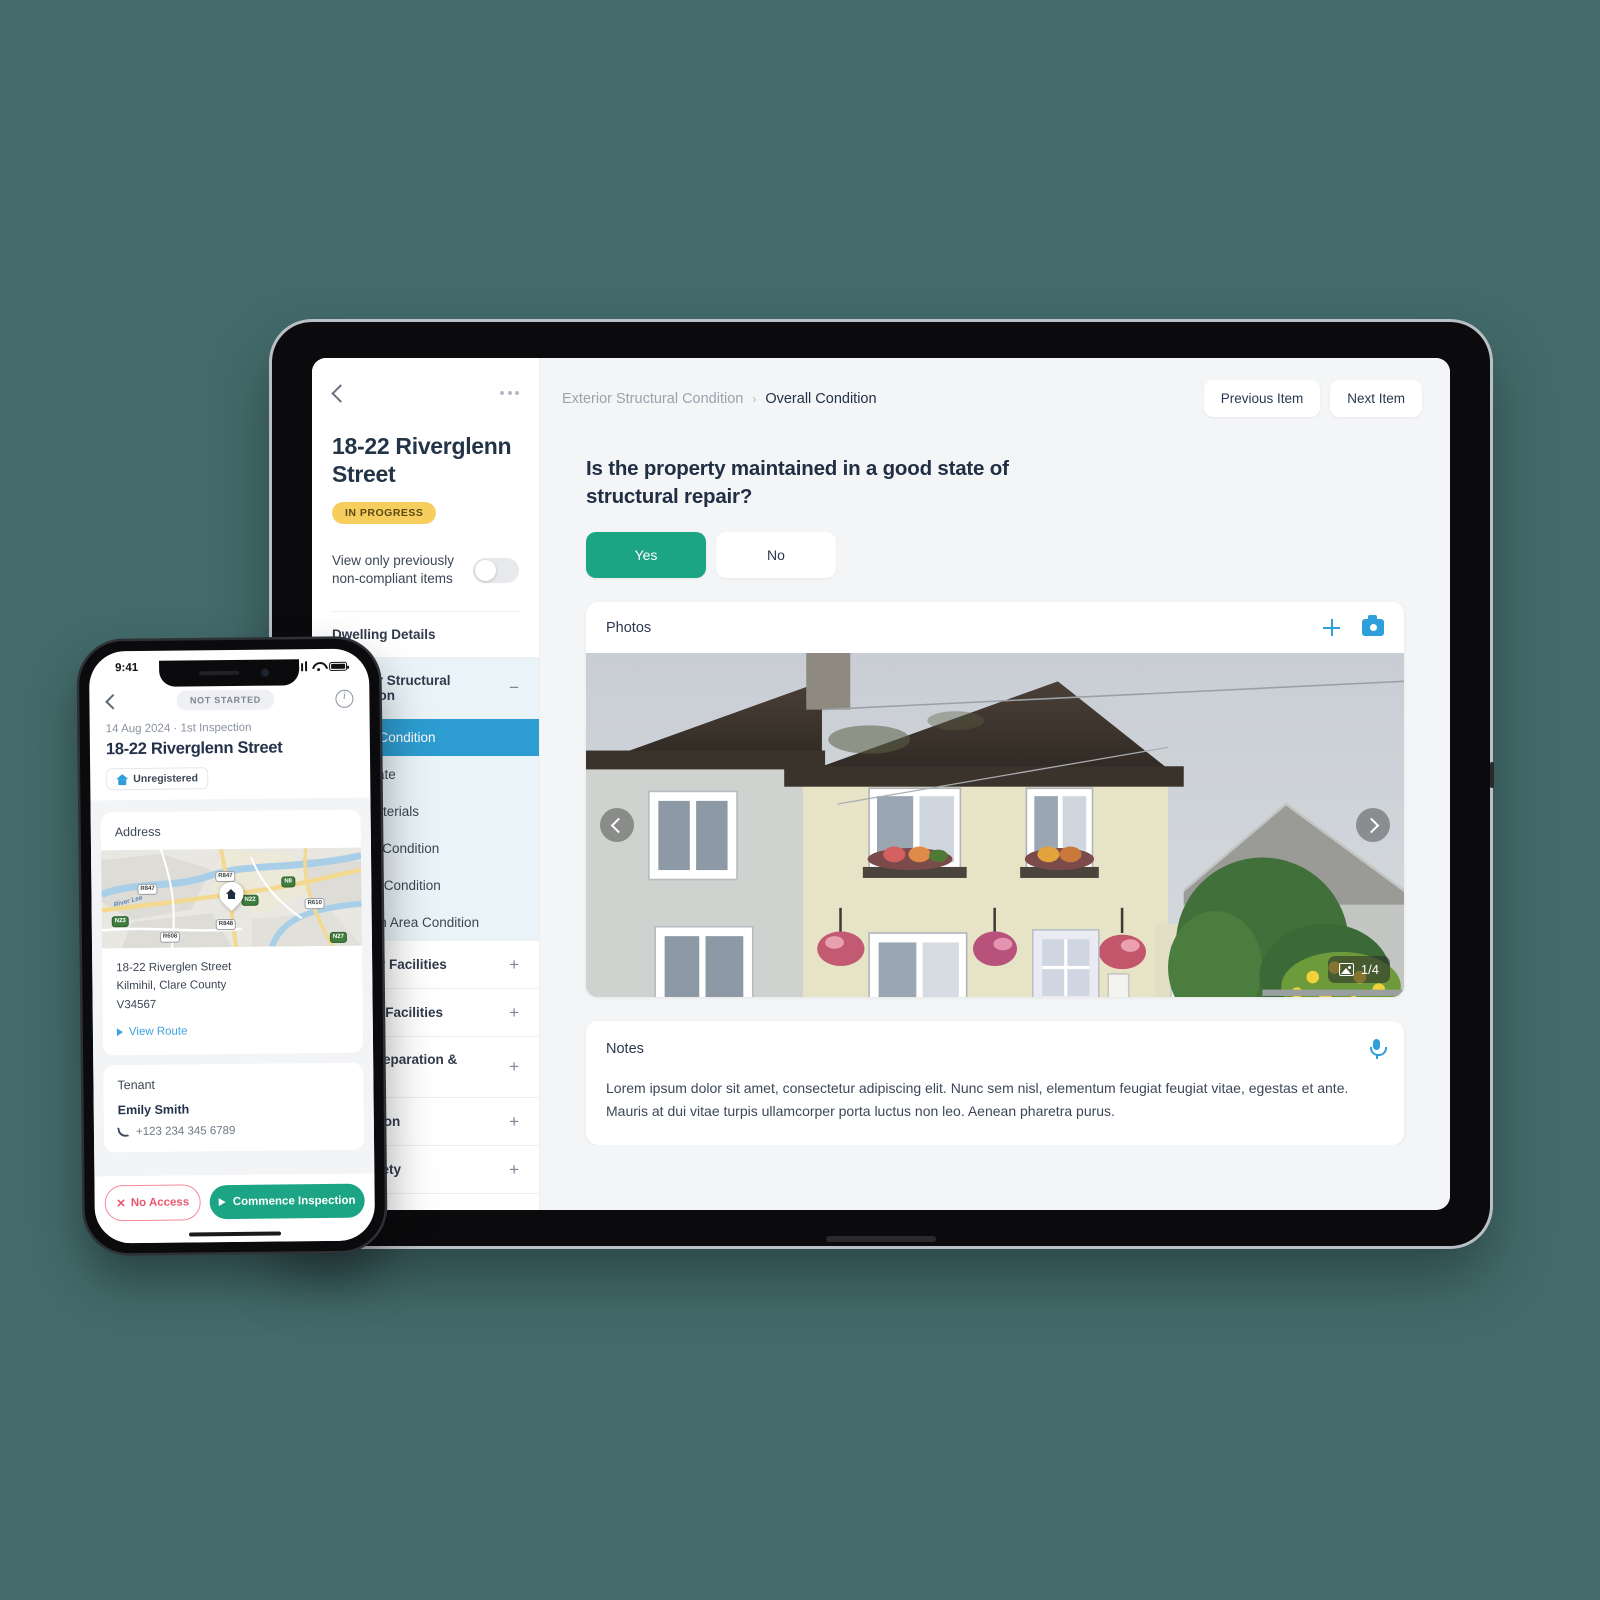  Describe the element at coordinates (288, 882) in the screenshot. I see `map-road-label: N8` at that location.